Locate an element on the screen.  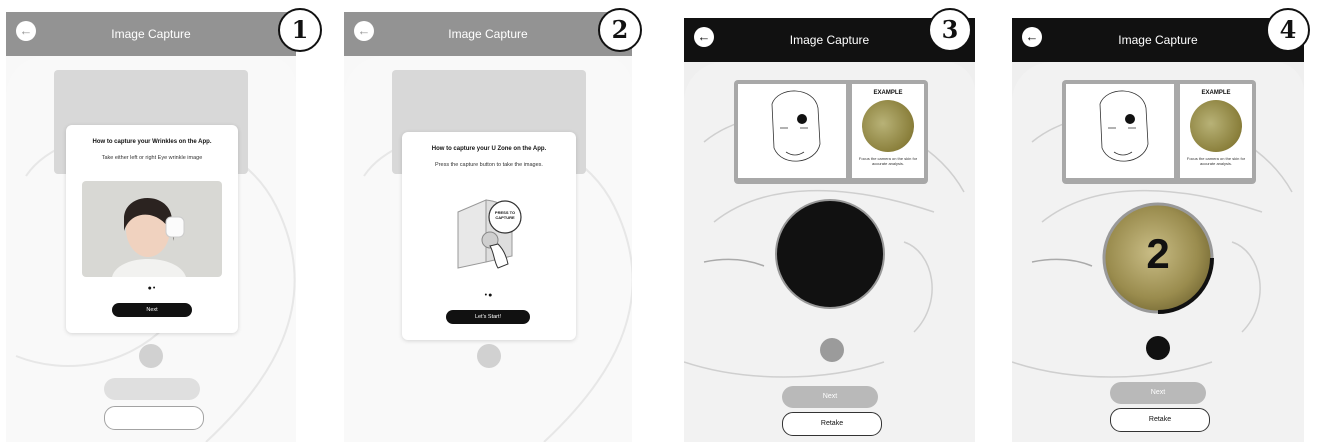
page-dots: ●• is located at coordinates (152, 288).